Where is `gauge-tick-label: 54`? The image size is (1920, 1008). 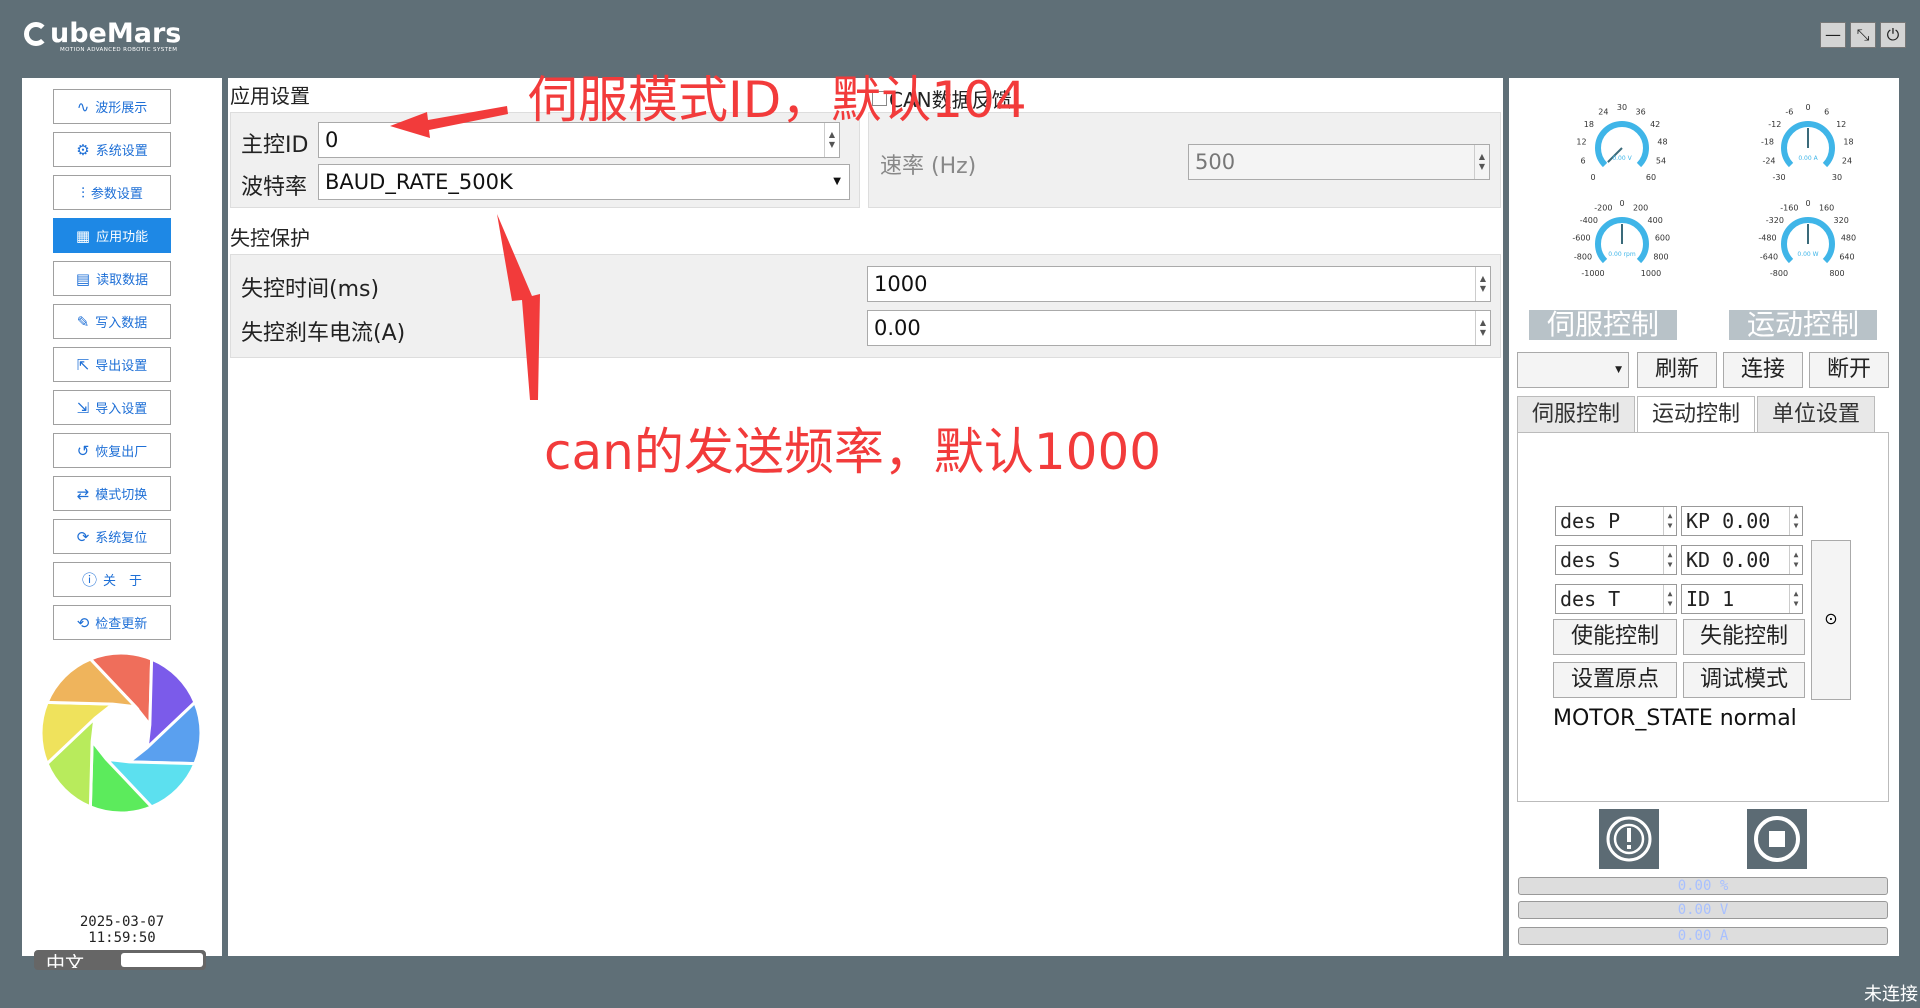 gauge-tick-label: 54 is located at coordinates (1661, 161).